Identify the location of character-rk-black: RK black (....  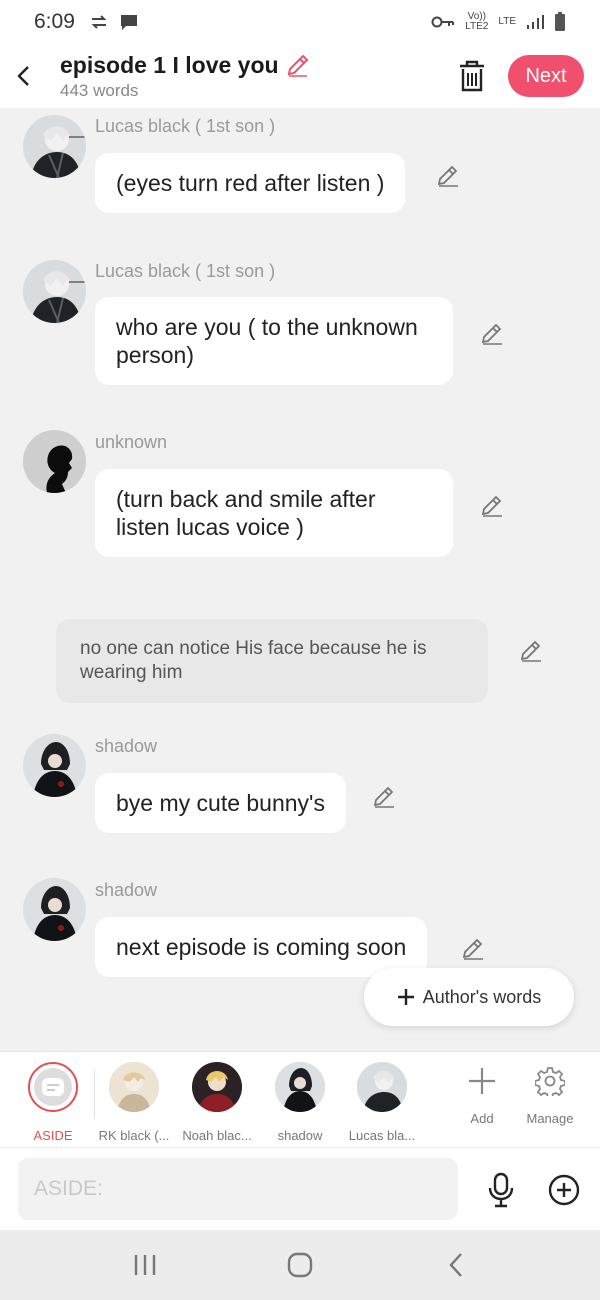
(134, 1102).